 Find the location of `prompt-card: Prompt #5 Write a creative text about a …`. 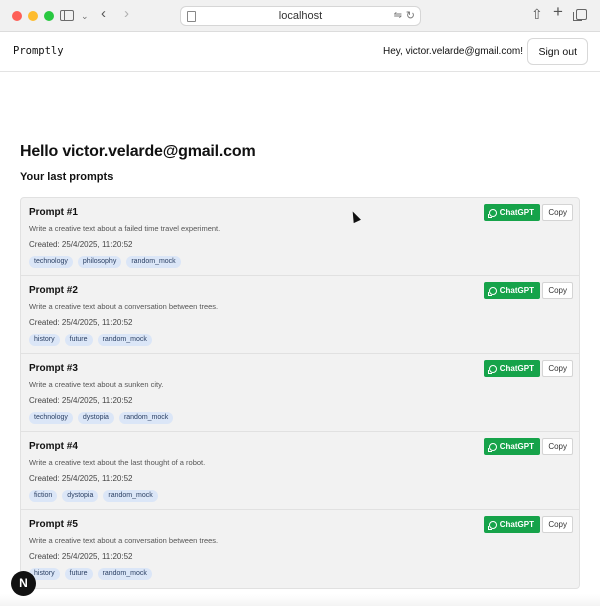

prompt-card: Prompt #5 Write a creative text about a … is located at coordinates (300, 549).